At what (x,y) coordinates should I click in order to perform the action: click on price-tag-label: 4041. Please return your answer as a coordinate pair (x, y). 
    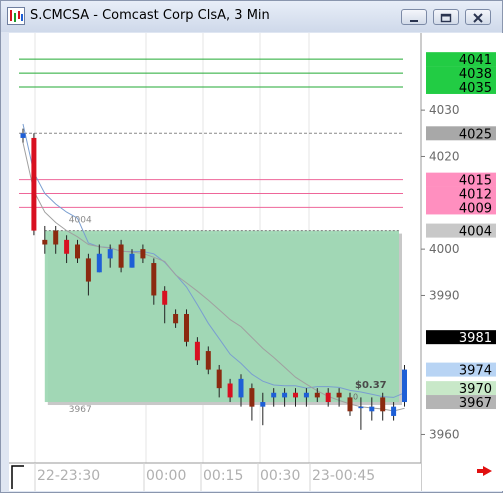
    Looking at the image, I should click on (475, 60).